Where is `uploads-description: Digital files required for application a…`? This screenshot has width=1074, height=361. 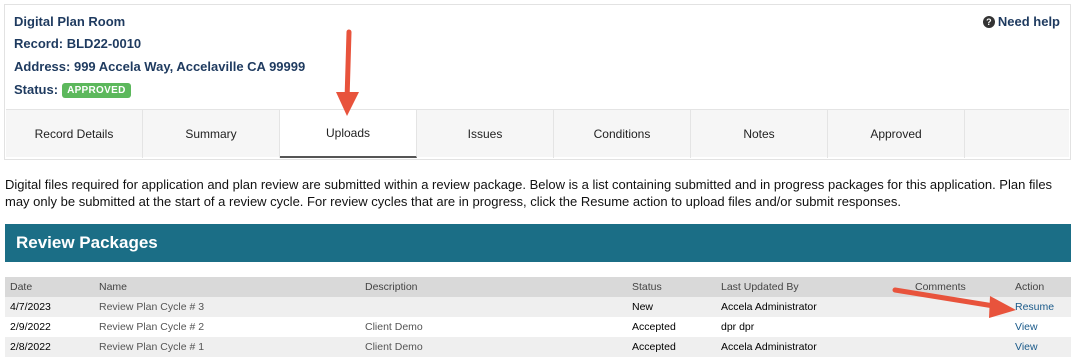 uploads-description: Digital files required for application a… is located at coordinates (529, 193).